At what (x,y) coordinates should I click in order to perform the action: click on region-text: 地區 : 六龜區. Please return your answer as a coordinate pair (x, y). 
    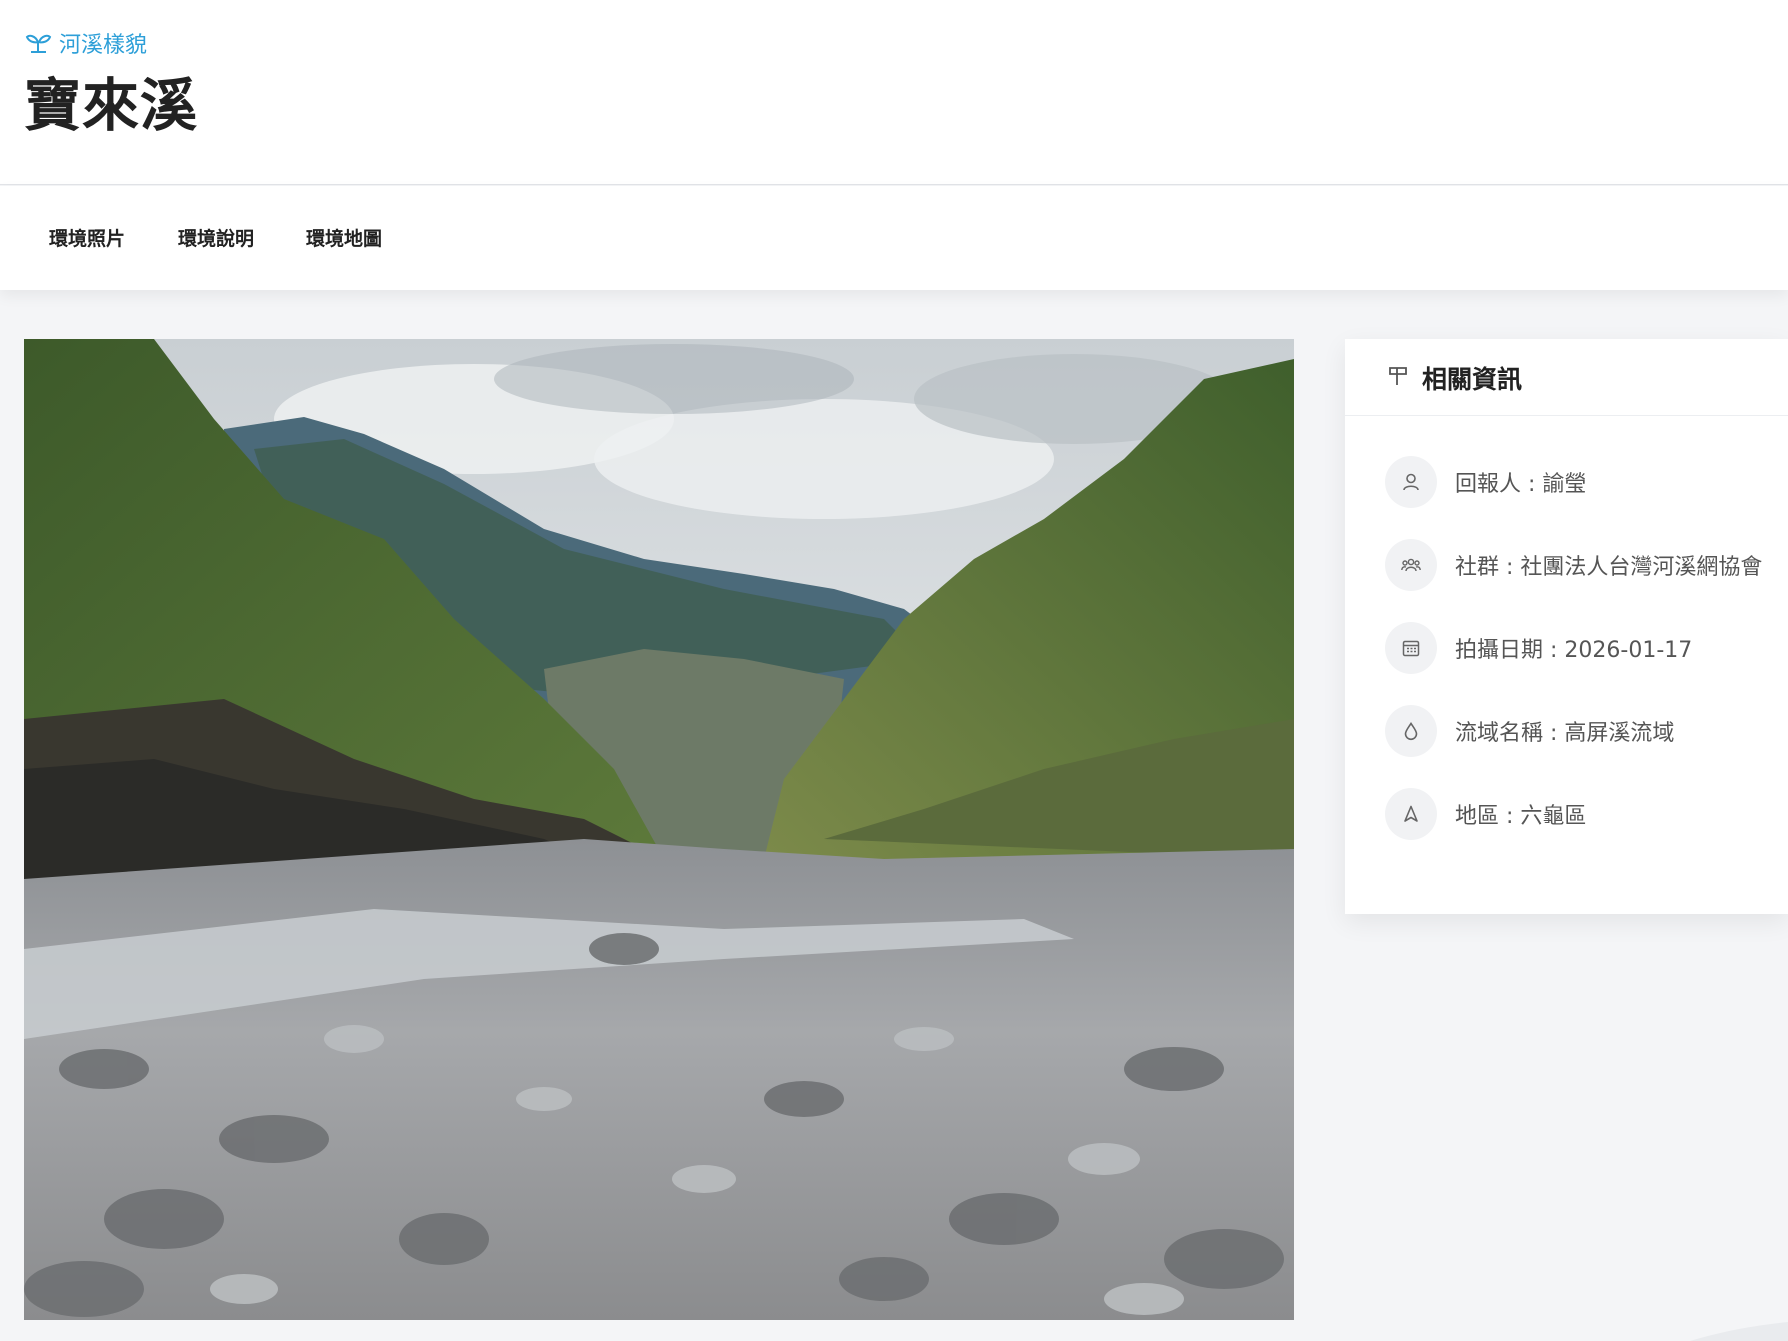
    Looking at the image, I should click on (1521, 816).